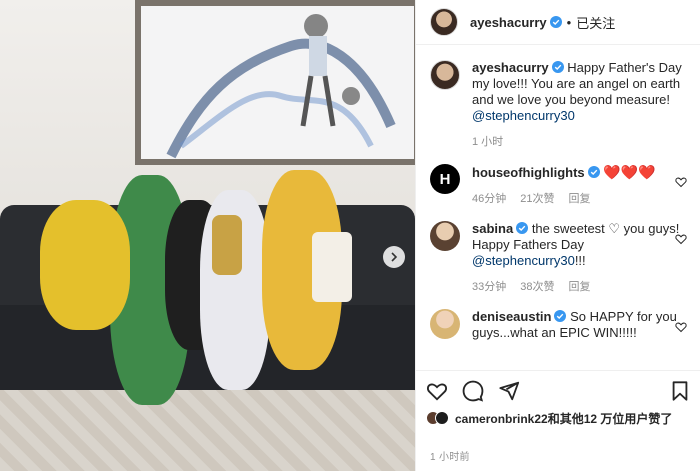 This screenshot has height=471, width=700. I want to click on comment-like-count: 21次赞, so click(537, 199).